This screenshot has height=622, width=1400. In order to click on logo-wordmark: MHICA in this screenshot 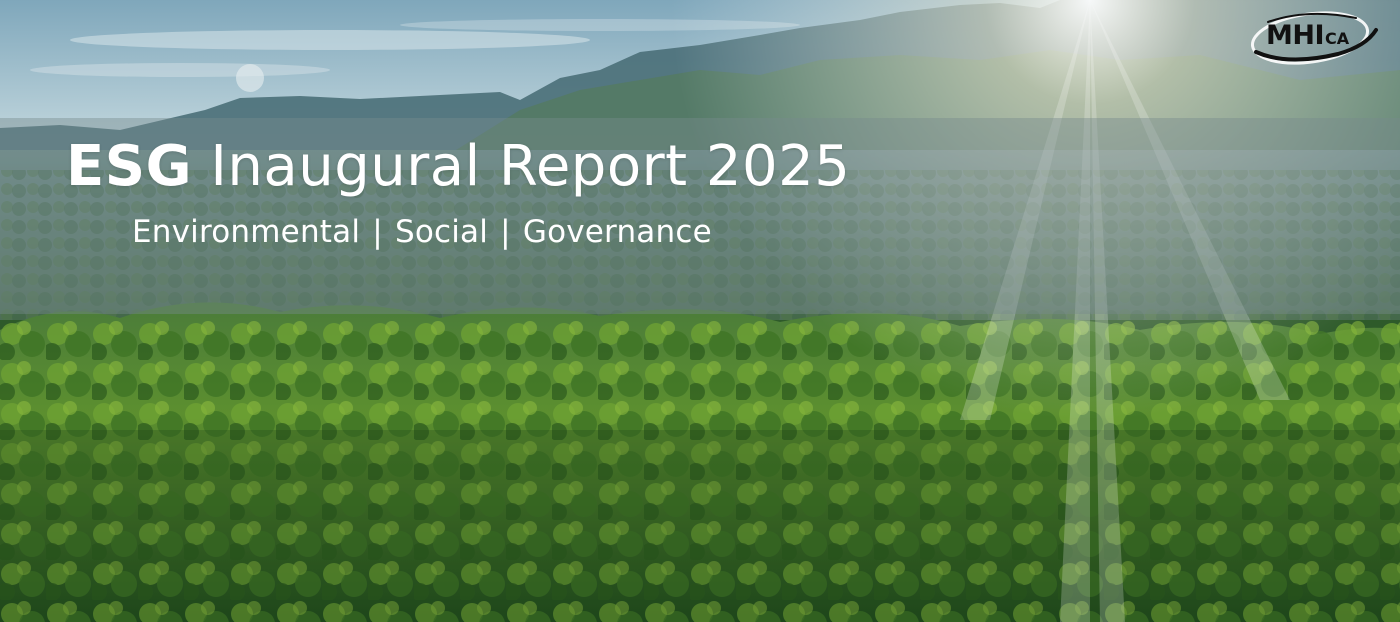, I will do `click(1307, 35)`.